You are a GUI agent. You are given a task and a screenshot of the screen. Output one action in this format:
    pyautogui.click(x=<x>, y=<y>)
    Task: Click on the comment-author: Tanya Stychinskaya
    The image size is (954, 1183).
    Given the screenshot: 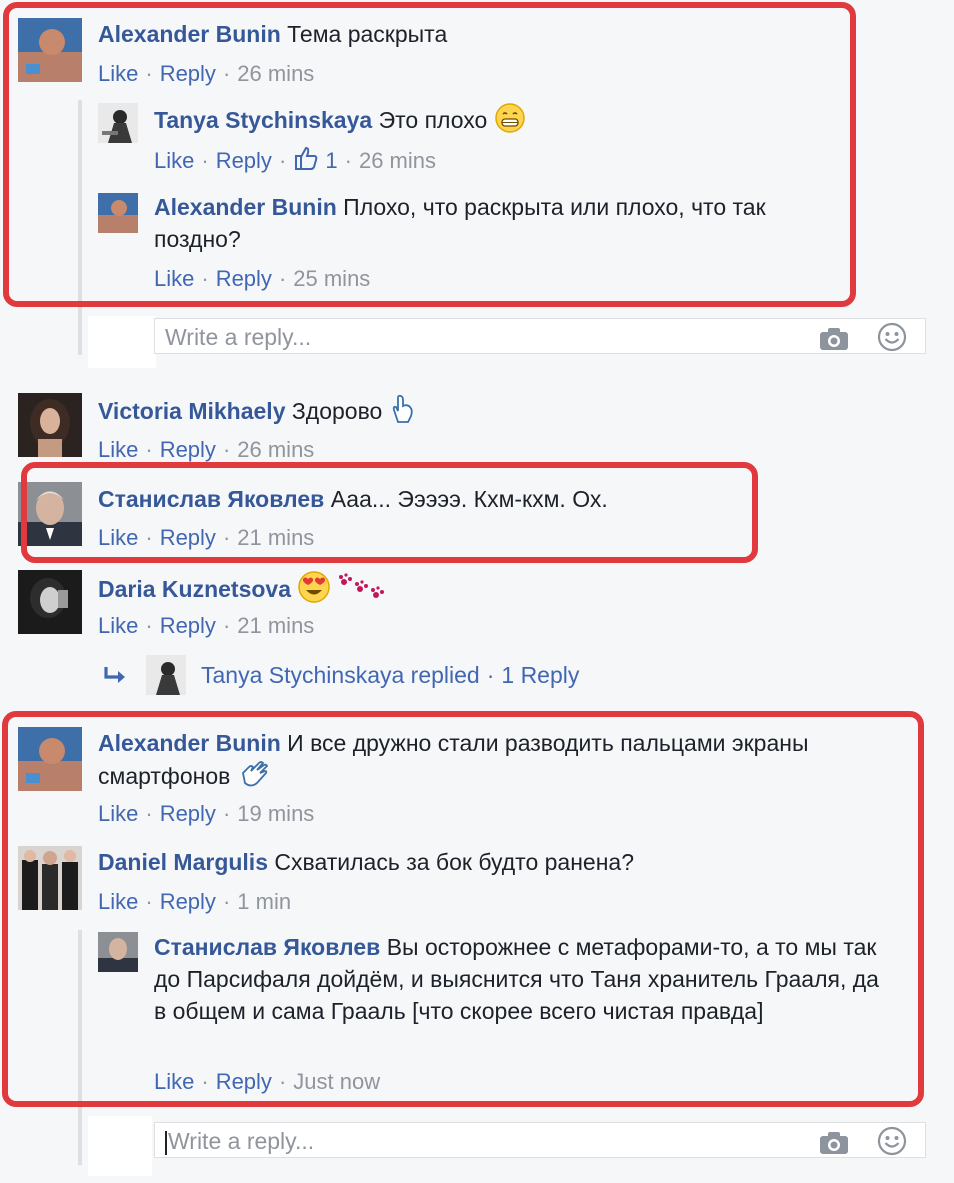 What is the action you would take?
    pyautogui.click(x=263, y=120)
    